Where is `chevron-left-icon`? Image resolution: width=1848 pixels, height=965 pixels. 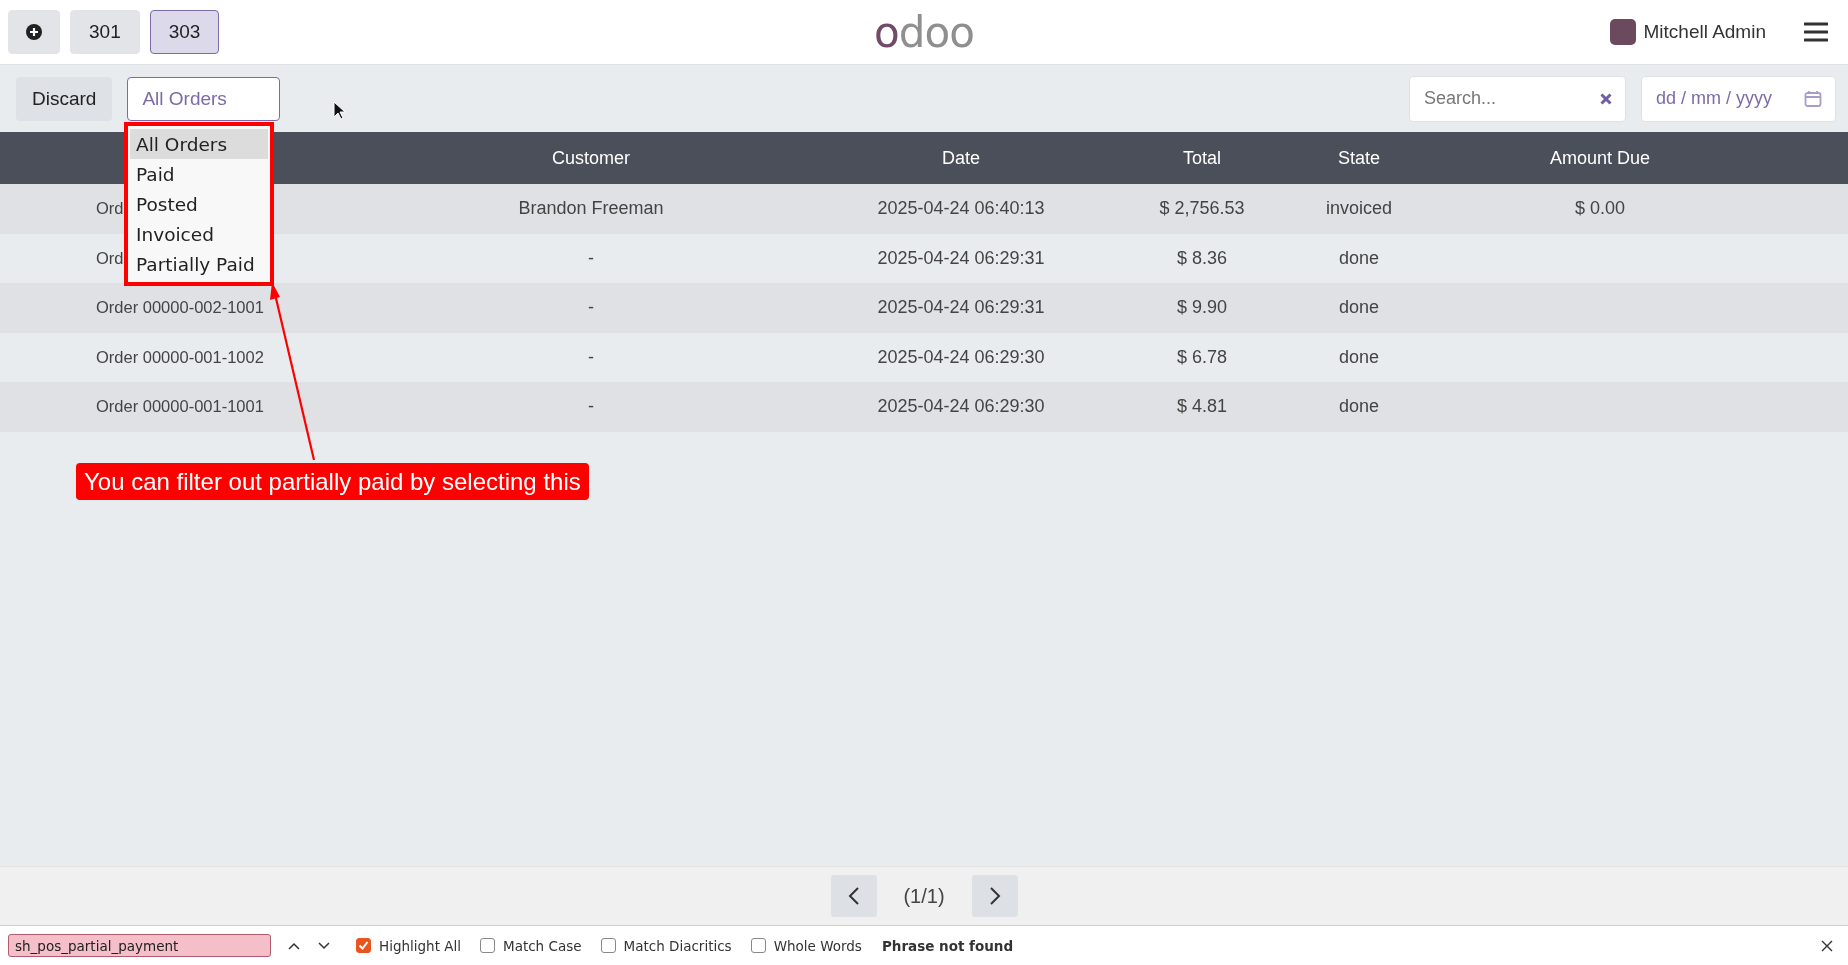
chevron-left-icon is located at coordinates (853, 896).